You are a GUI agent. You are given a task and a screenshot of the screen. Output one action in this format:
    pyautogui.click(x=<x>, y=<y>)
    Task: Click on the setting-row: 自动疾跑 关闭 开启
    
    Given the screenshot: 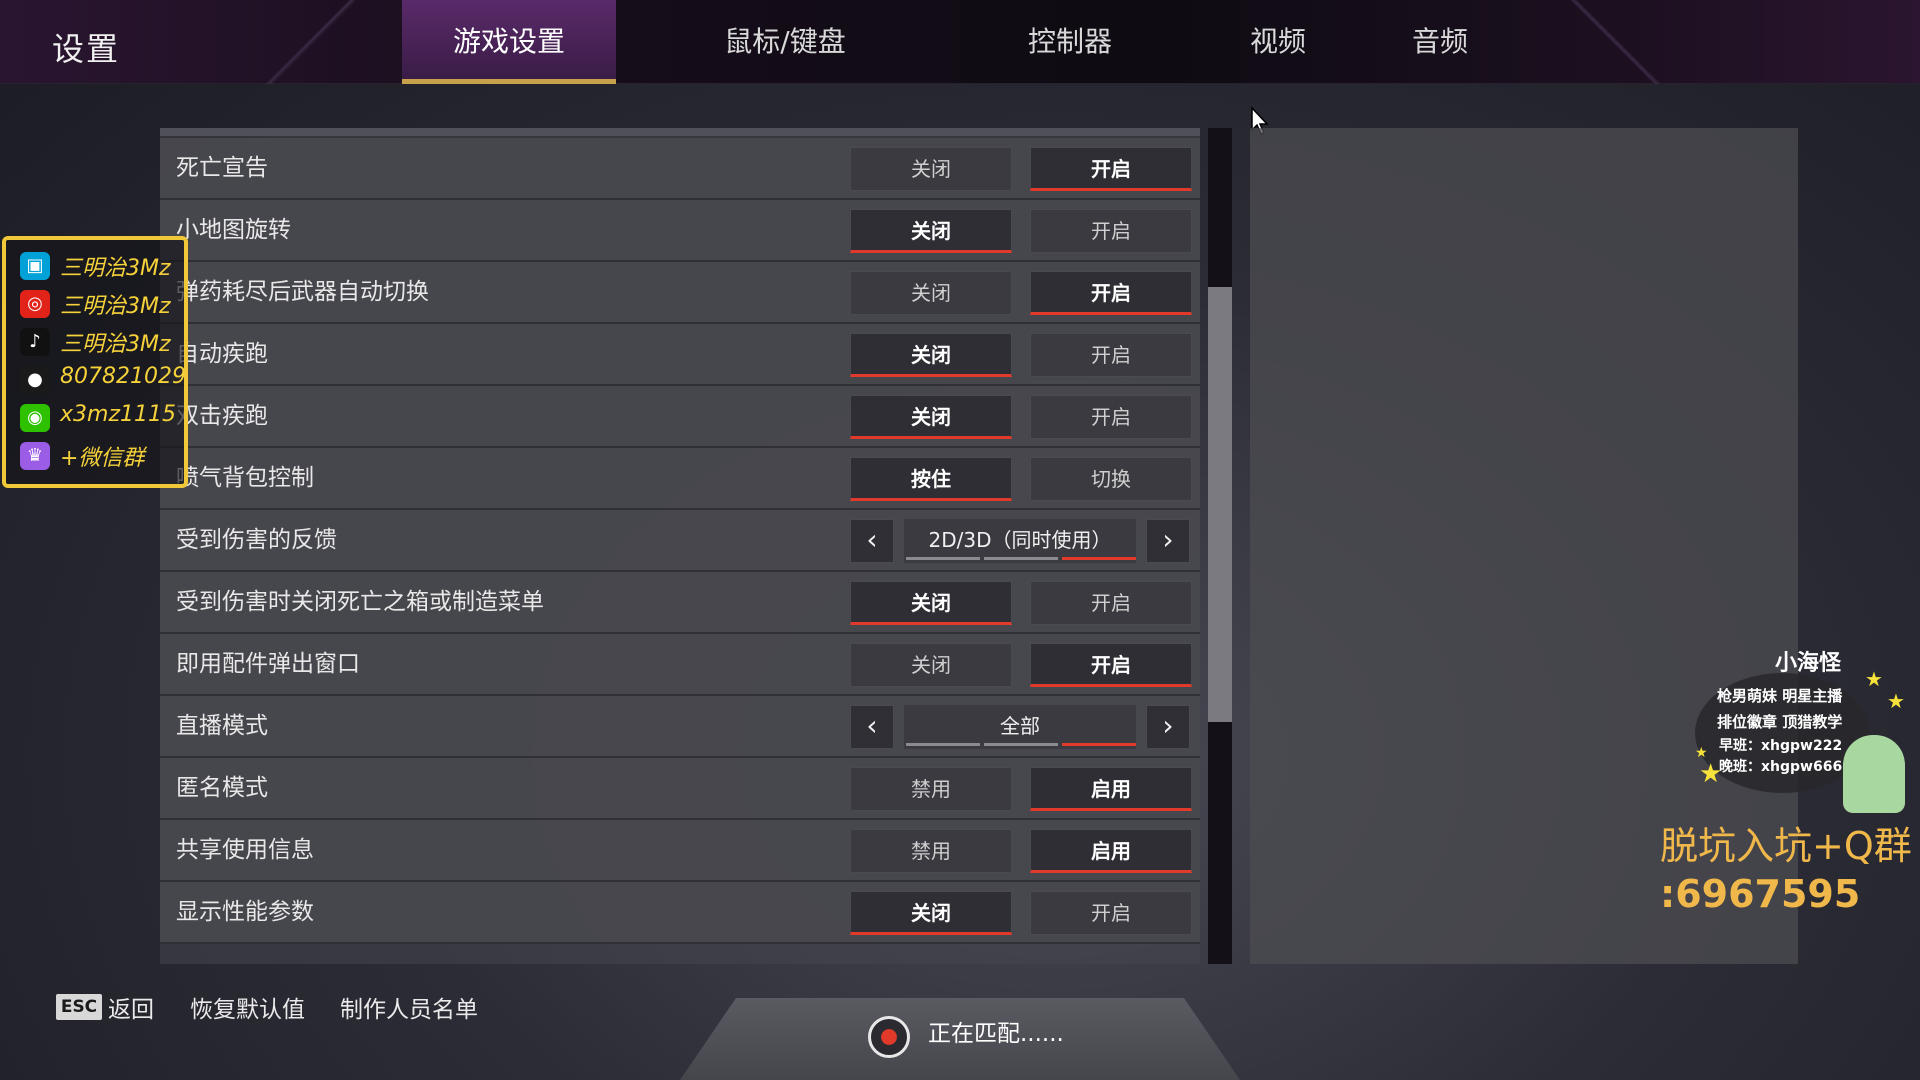 What is the action you would take?
    pyautogui.click(x=680, y=355)
    